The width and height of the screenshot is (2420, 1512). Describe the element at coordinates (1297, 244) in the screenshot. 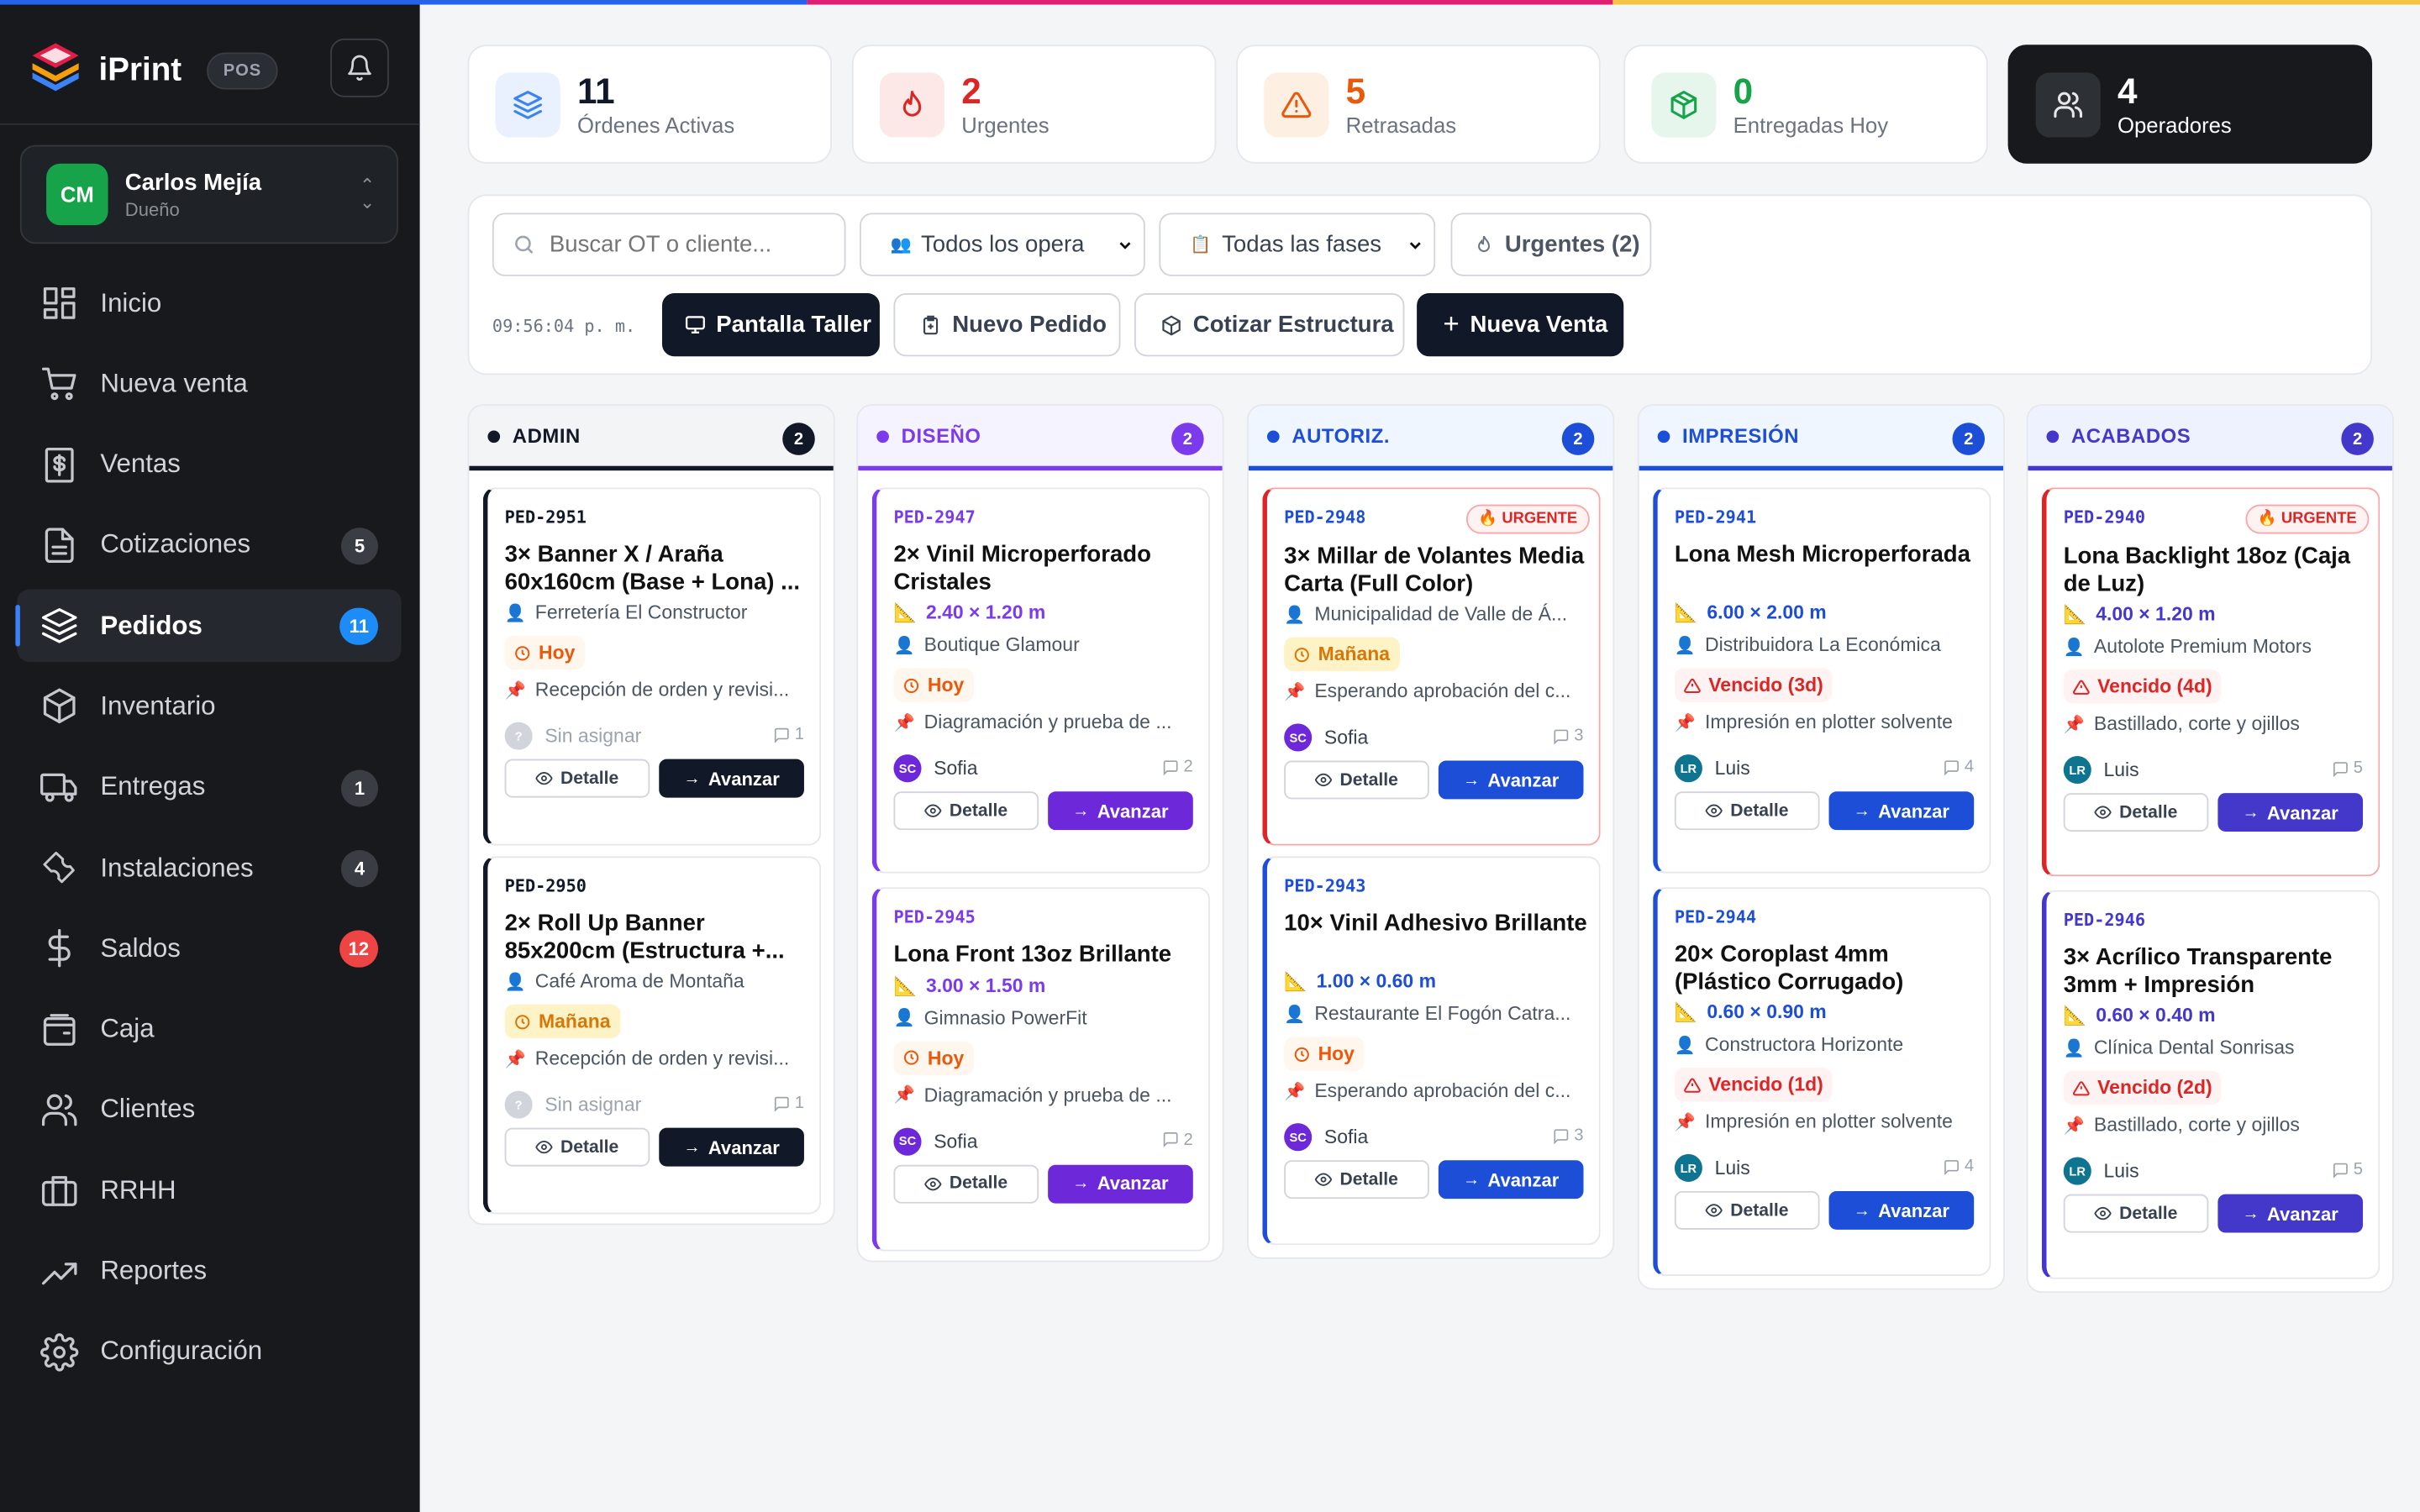

I see `phase-filter-select: 📋 Todas las fases` at that location.